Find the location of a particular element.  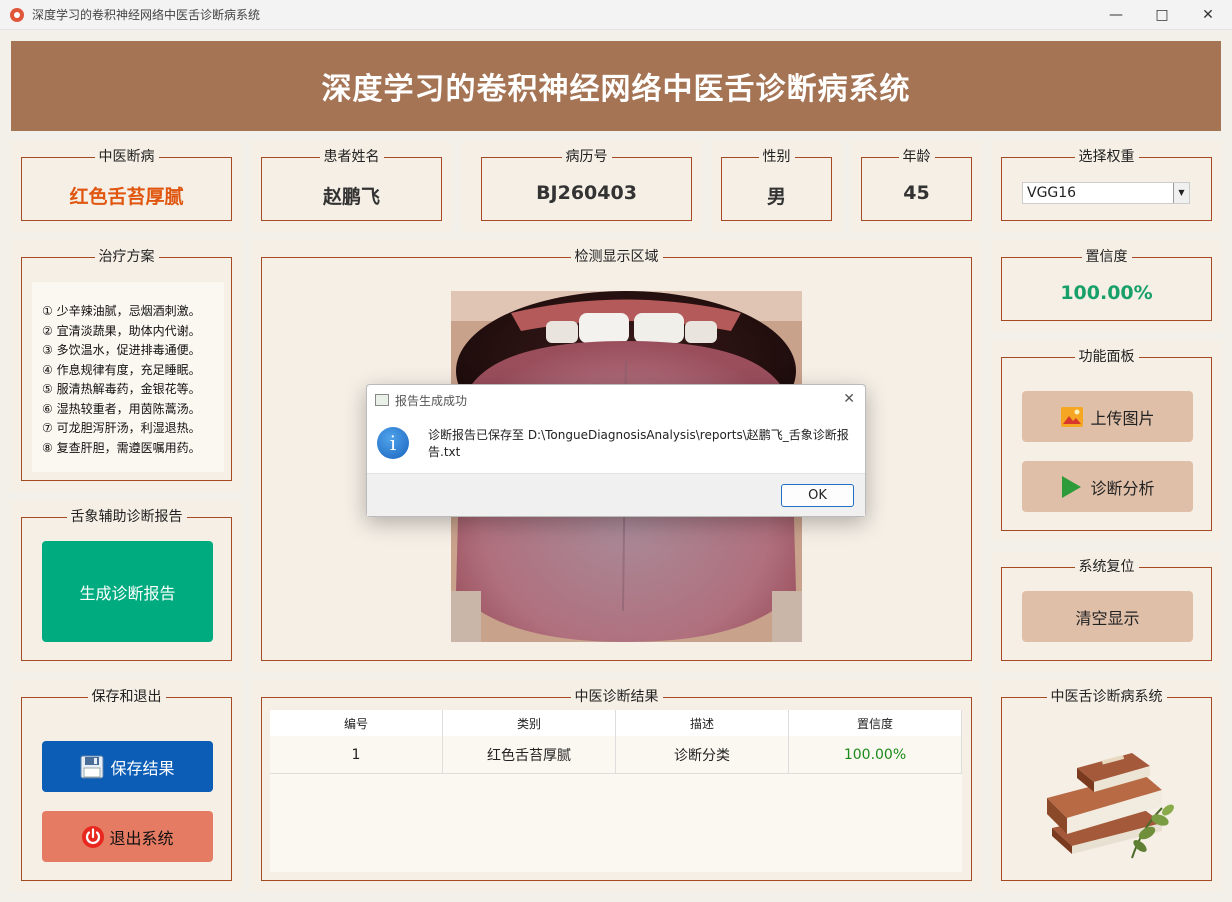

treatment-label: 治疗方案 is located at coordinates (126, 257).